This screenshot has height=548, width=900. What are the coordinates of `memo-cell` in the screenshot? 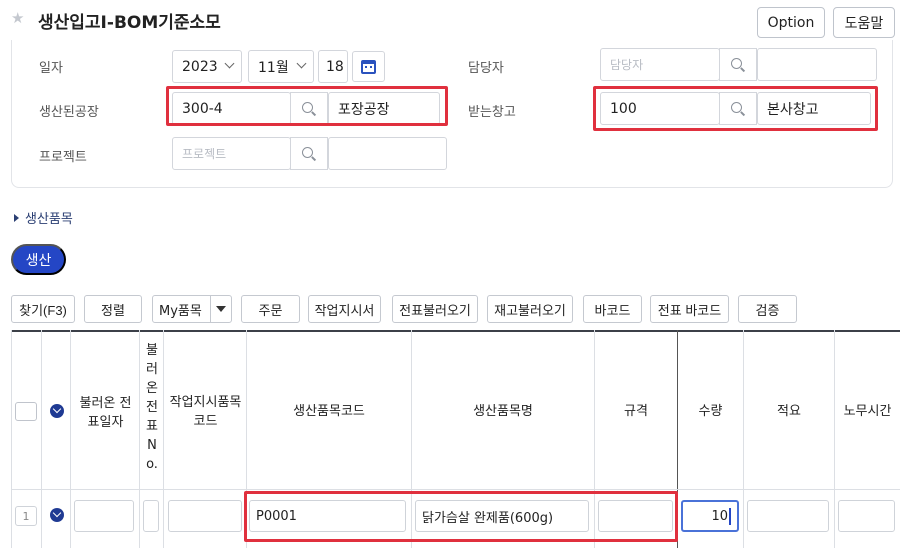 It's located at (788, 516).